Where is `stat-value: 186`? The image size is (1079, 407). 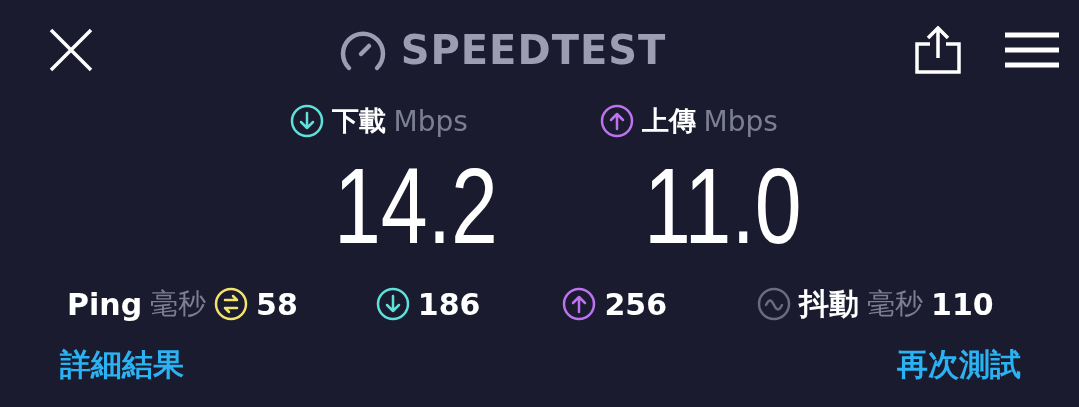
stat-value: 186 is located at coordinates (449, 304).